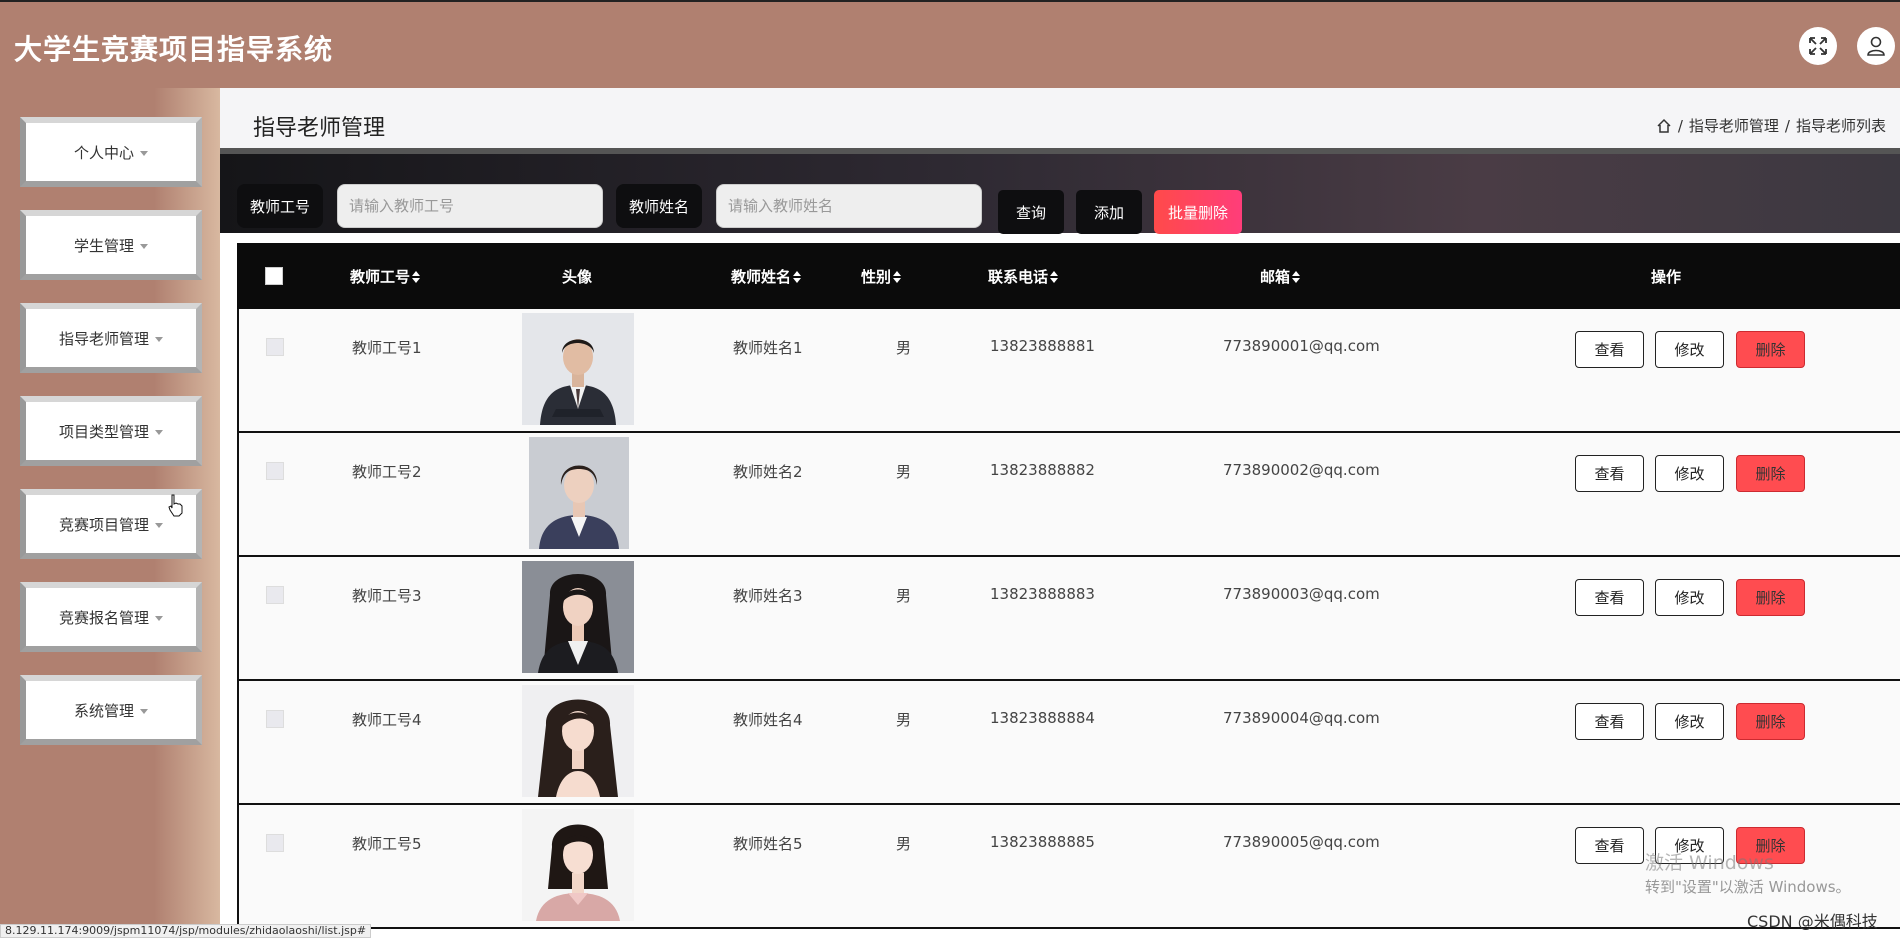  What do you see at coordinates (1301, 470) in the screenshot?
I see `email-cell: 773890002@qq.com` at bounding box center [1301, 470].